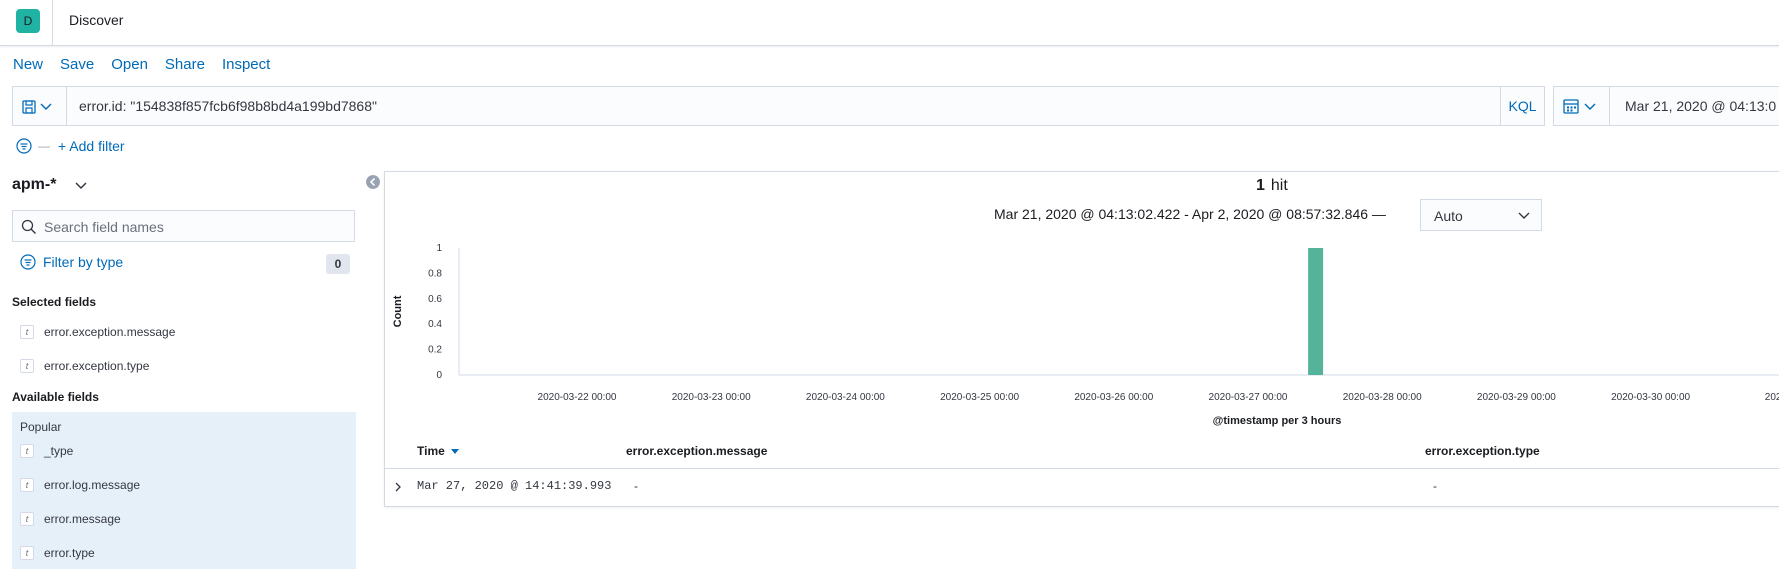  Describe the element at coordinates (1279, 185) in the screenshot. I see `hit-label: hit` at that location.